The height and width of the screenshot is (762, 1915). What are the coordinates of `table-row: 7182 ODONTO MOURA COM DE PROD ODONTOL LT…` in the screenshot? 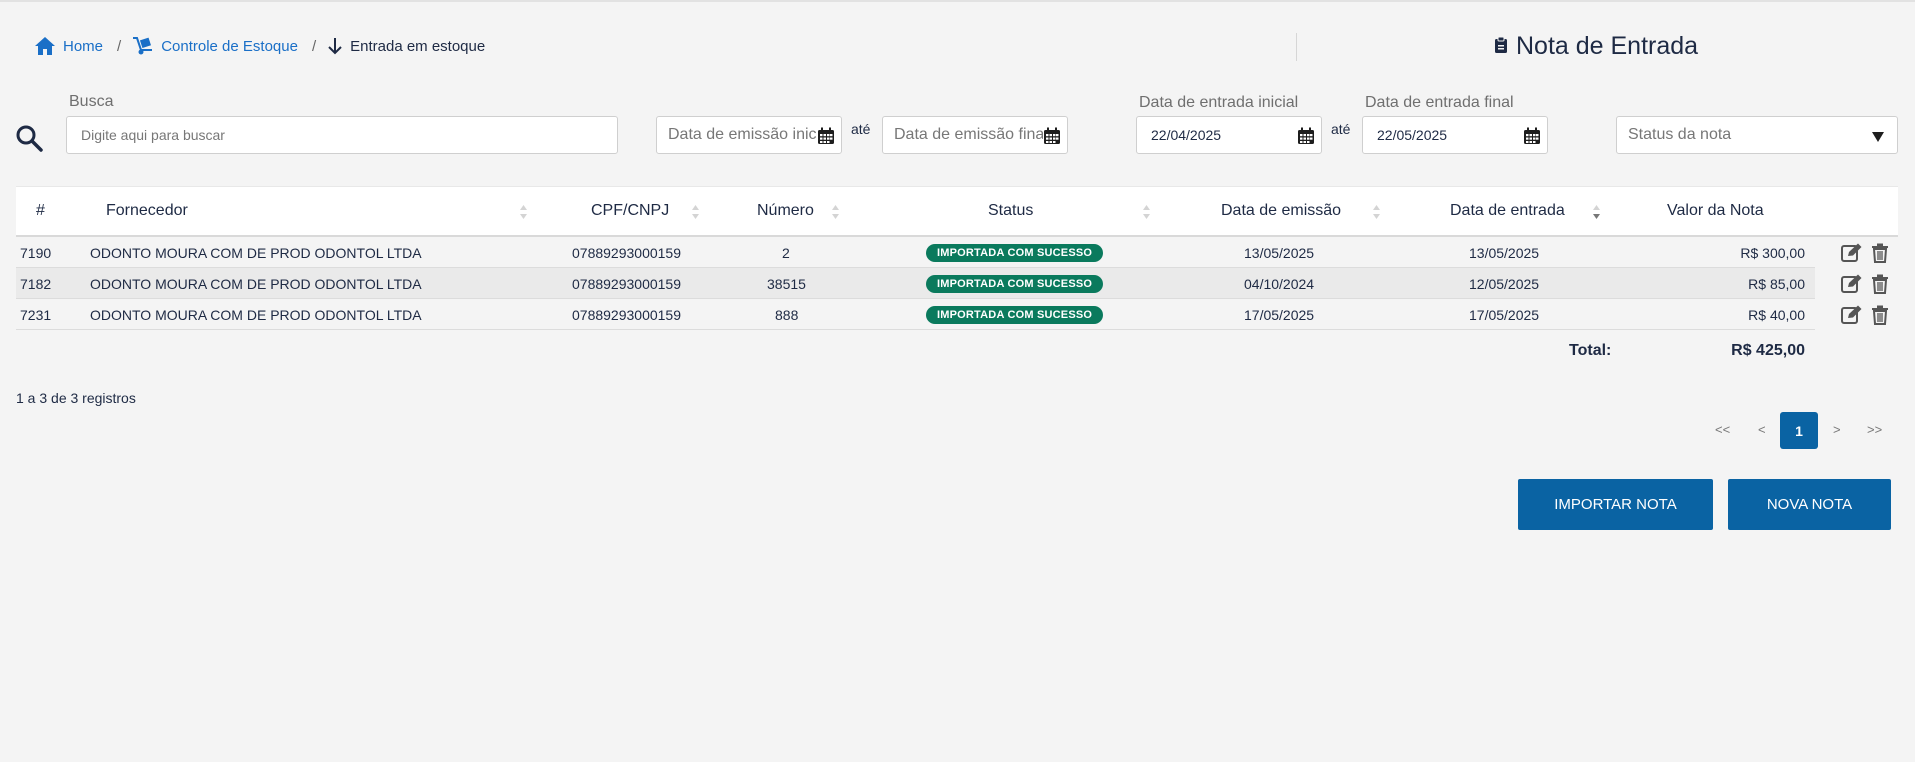 It's located at (952, 283).